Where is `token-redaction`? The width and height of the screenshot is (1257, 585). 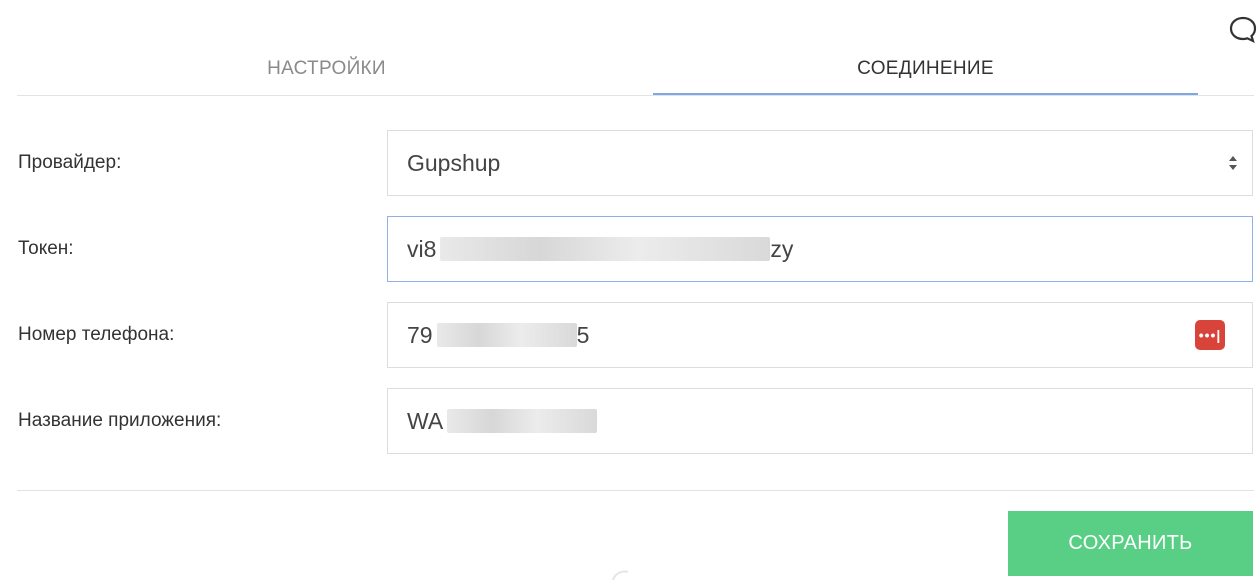
token-redaction is located at coordinates (605, 249).